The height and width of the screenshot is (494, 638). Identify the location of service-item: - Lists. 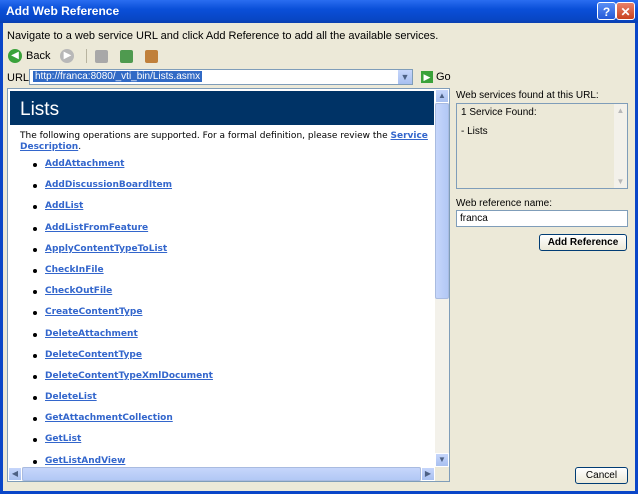
(474, 131).